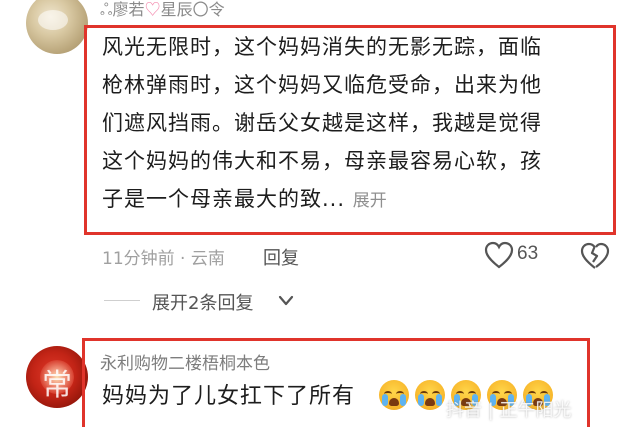  I want to click on comment-body: 妈妈为了儿女扛下了所有, so click(229, 396).